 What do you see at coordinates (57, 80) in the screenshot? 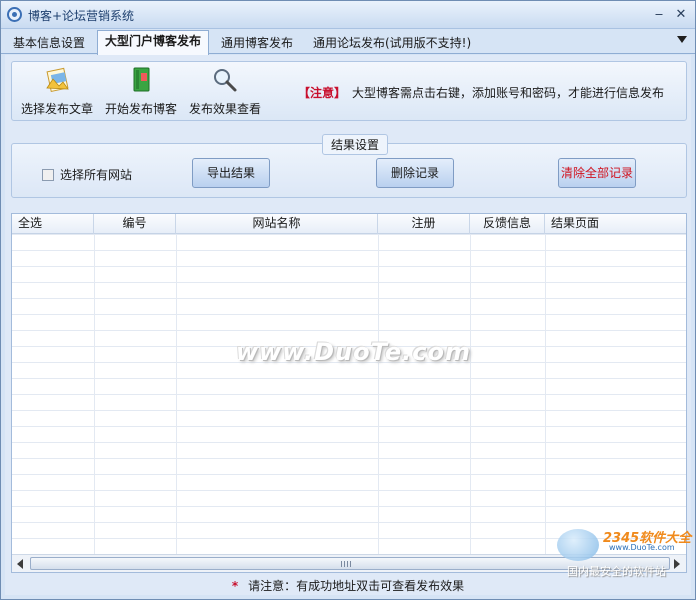
I see `document-picture-icon` at bounding box center [57, 80].